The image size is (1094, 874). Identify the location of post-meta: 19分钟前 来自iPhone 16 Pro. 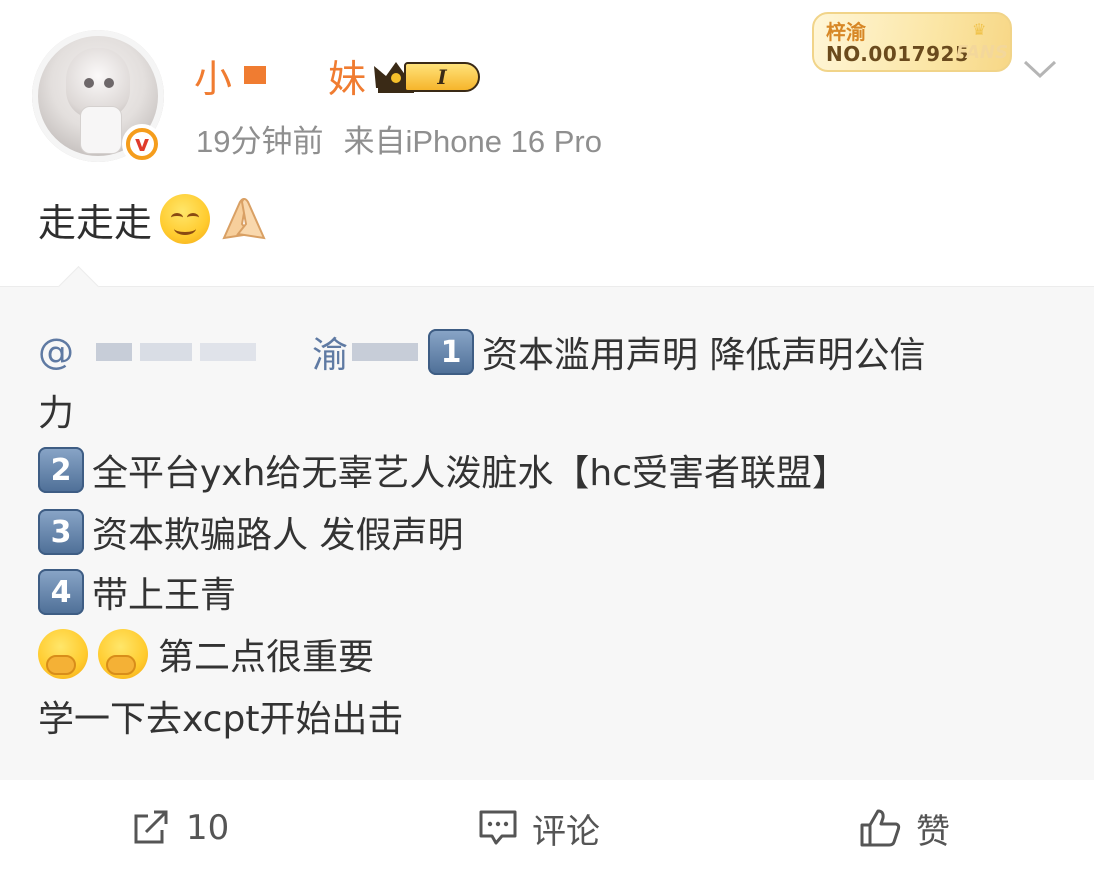
(399, 138).